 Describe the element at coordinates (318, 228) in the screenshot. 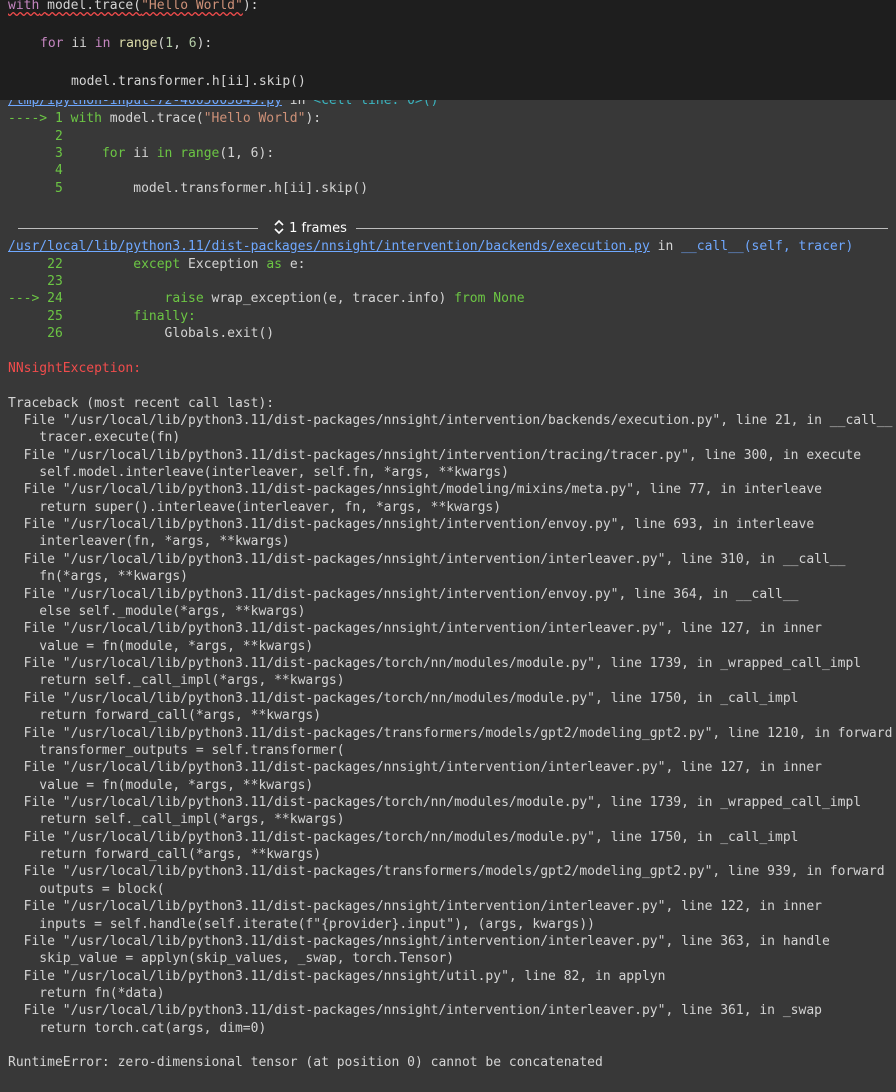

I see `frames-count-label: 1 frames` at that location.